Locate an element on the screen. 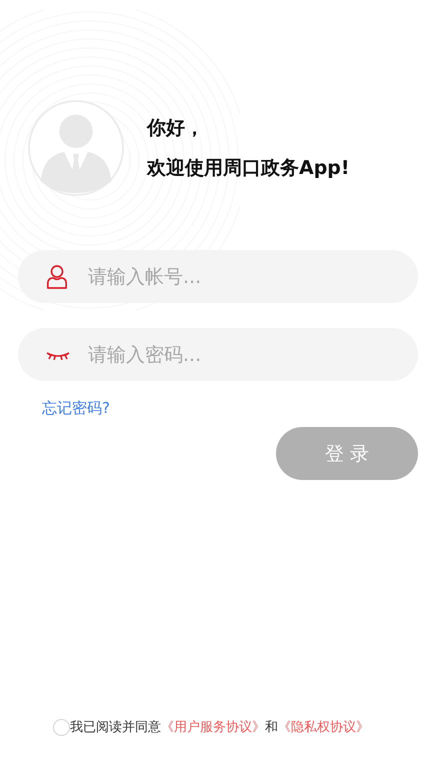 This screenshot has height=776, width=436. agreement-text: 我已阅读并同意《用户服务协议》和《隐私权协议》 is located at coordinates (219, 727).